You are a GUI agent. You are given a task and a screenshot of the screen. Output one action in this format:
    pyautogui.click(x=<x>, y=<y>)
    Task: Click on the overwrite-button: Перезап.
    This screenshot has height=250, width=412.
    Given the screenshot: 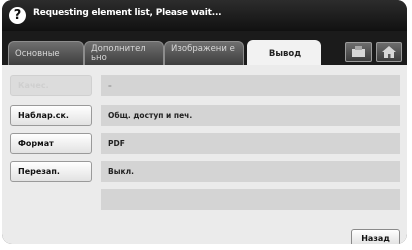 What is the action you would take?
    pyautogui.click(x=51, y=171)
    